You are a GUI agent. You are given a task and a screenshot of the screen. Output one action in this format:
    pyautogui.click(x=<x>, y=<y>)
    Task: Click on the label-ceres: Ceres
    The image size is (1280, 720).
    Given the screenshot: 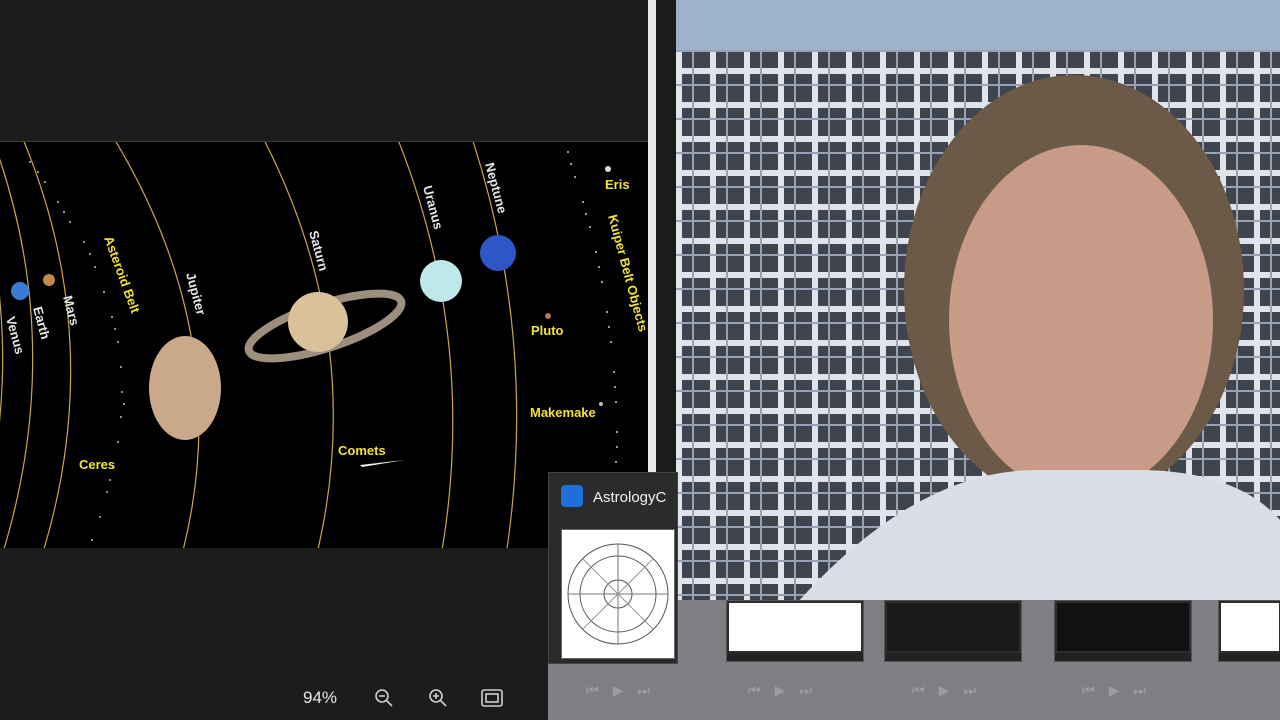 What is the action you would take?
    pyautogui.click(x=97, y=464)
    